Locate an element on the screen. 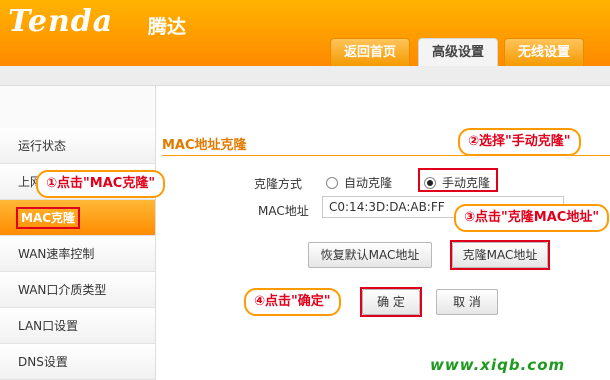 The height and width of the screenshot is (380, 610). sidebar-item-label: MAC克隆 is located at coordinates (48, 218).